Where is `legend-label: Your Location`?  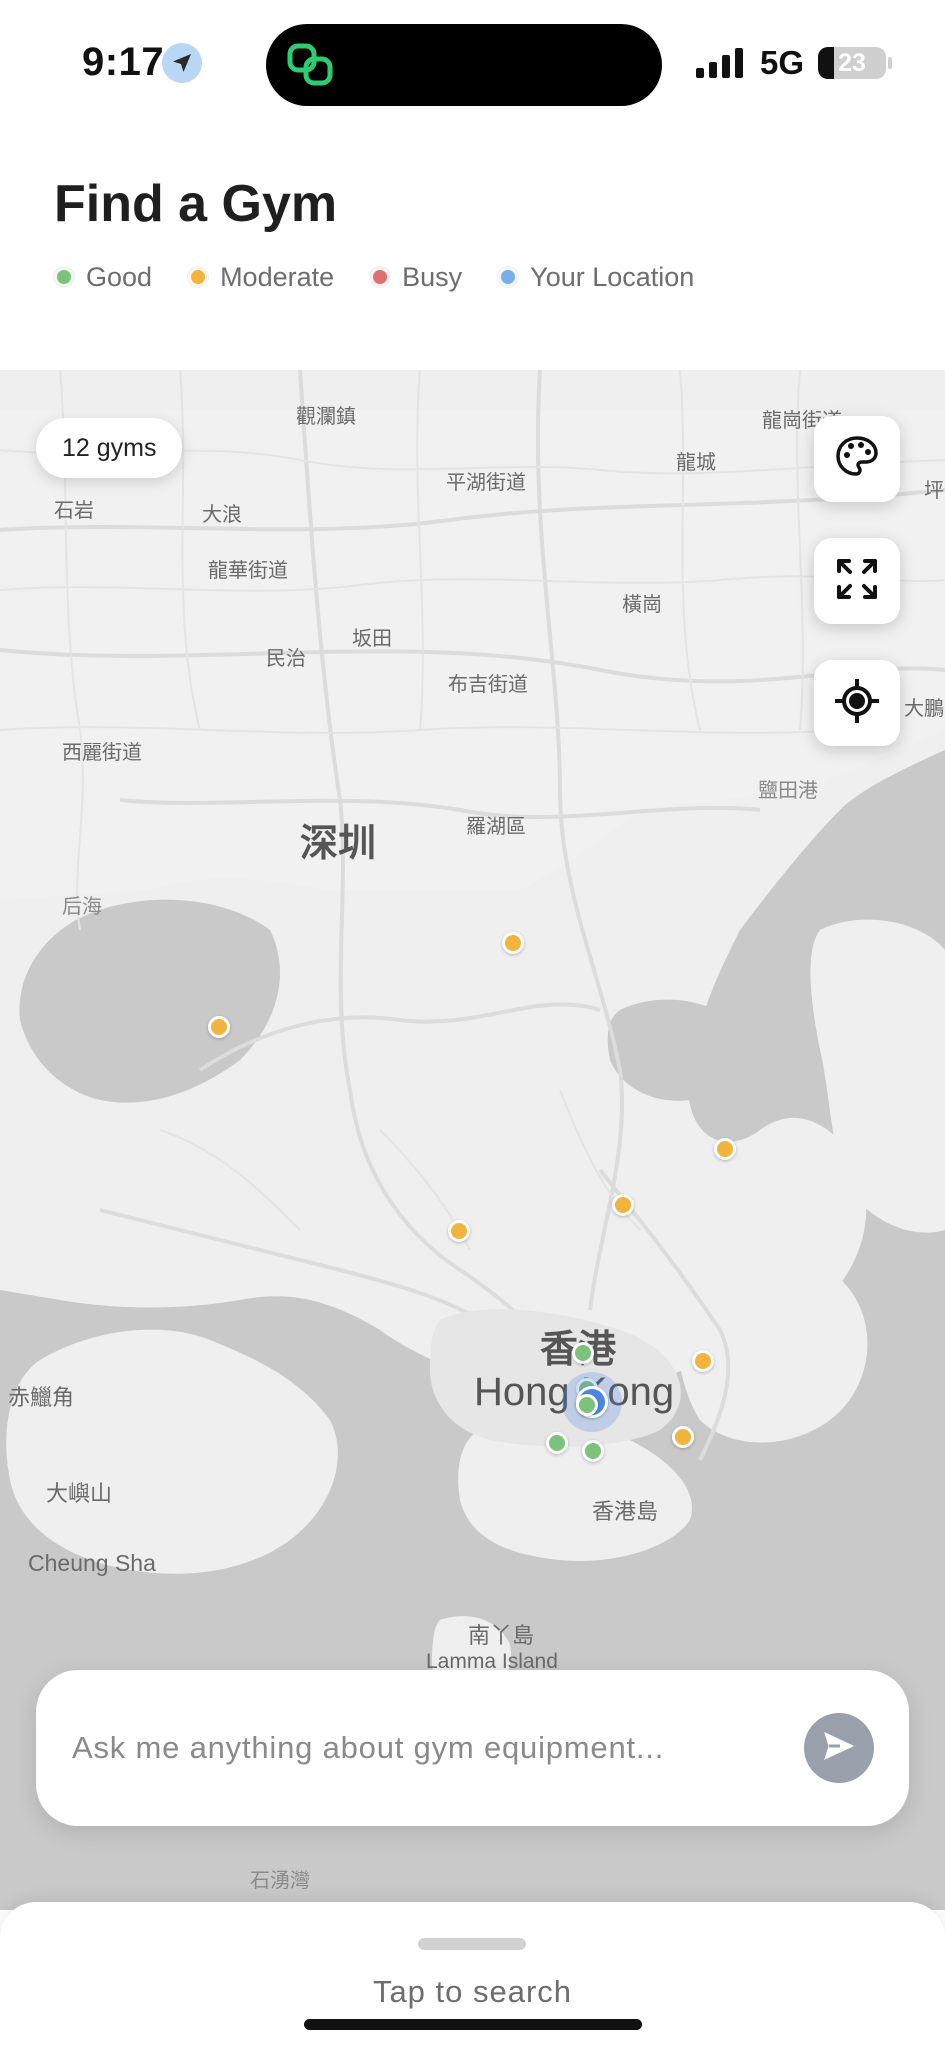
legend-label: Your Location is located at coordinates (612, 276).